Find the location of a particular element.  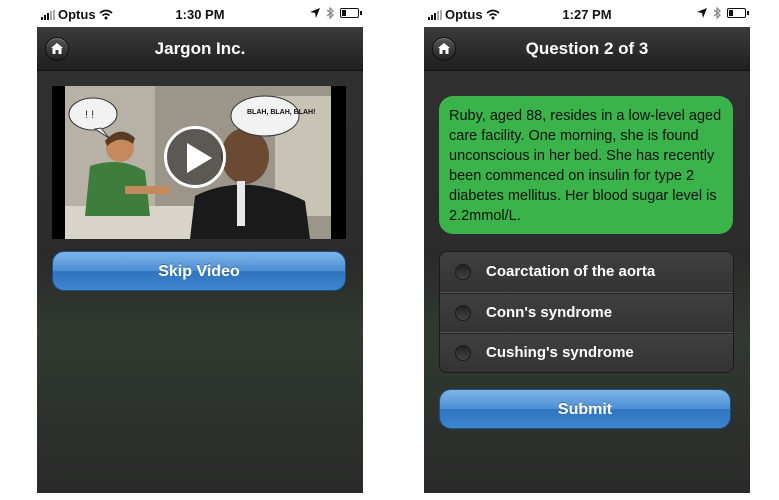

answer-option: Coarctation of the aorta is located at coordinates (586, 272).